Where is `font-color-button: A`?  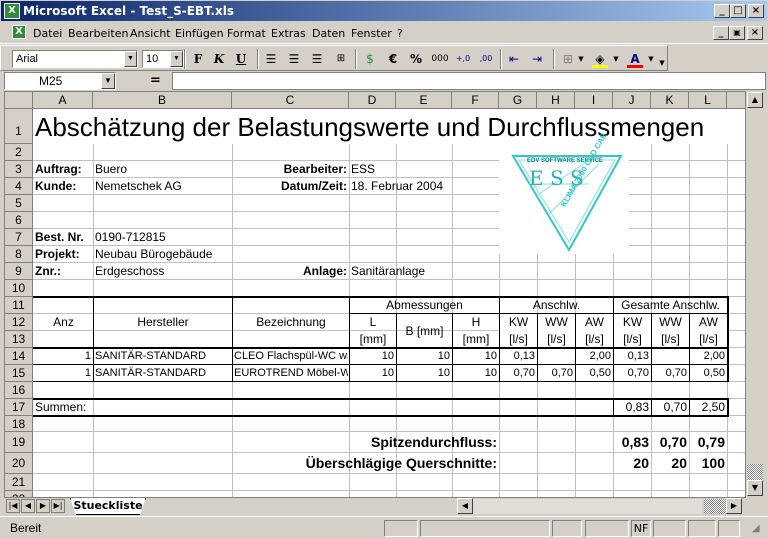
font-color-button: A is located at coordinates (635, 59).